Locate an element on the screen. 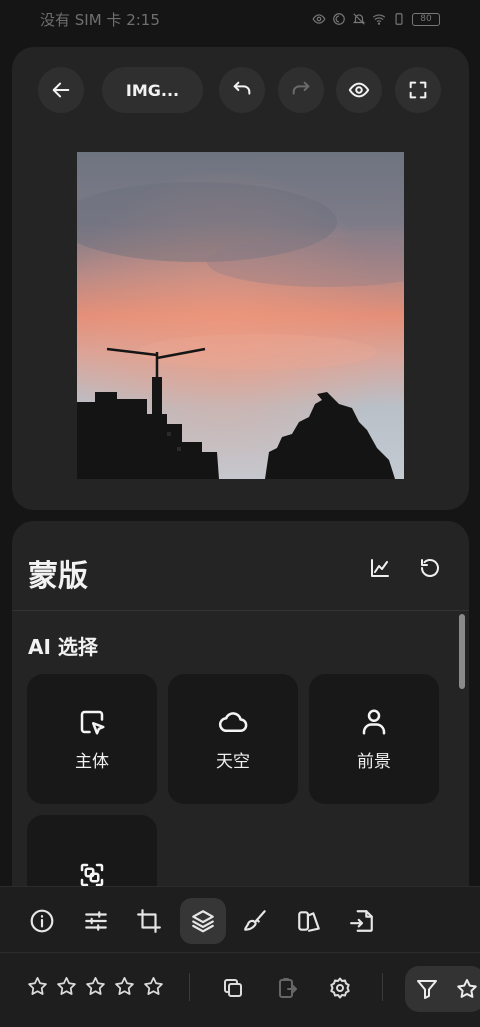  tool-presets is located at coordinates (309, 921).